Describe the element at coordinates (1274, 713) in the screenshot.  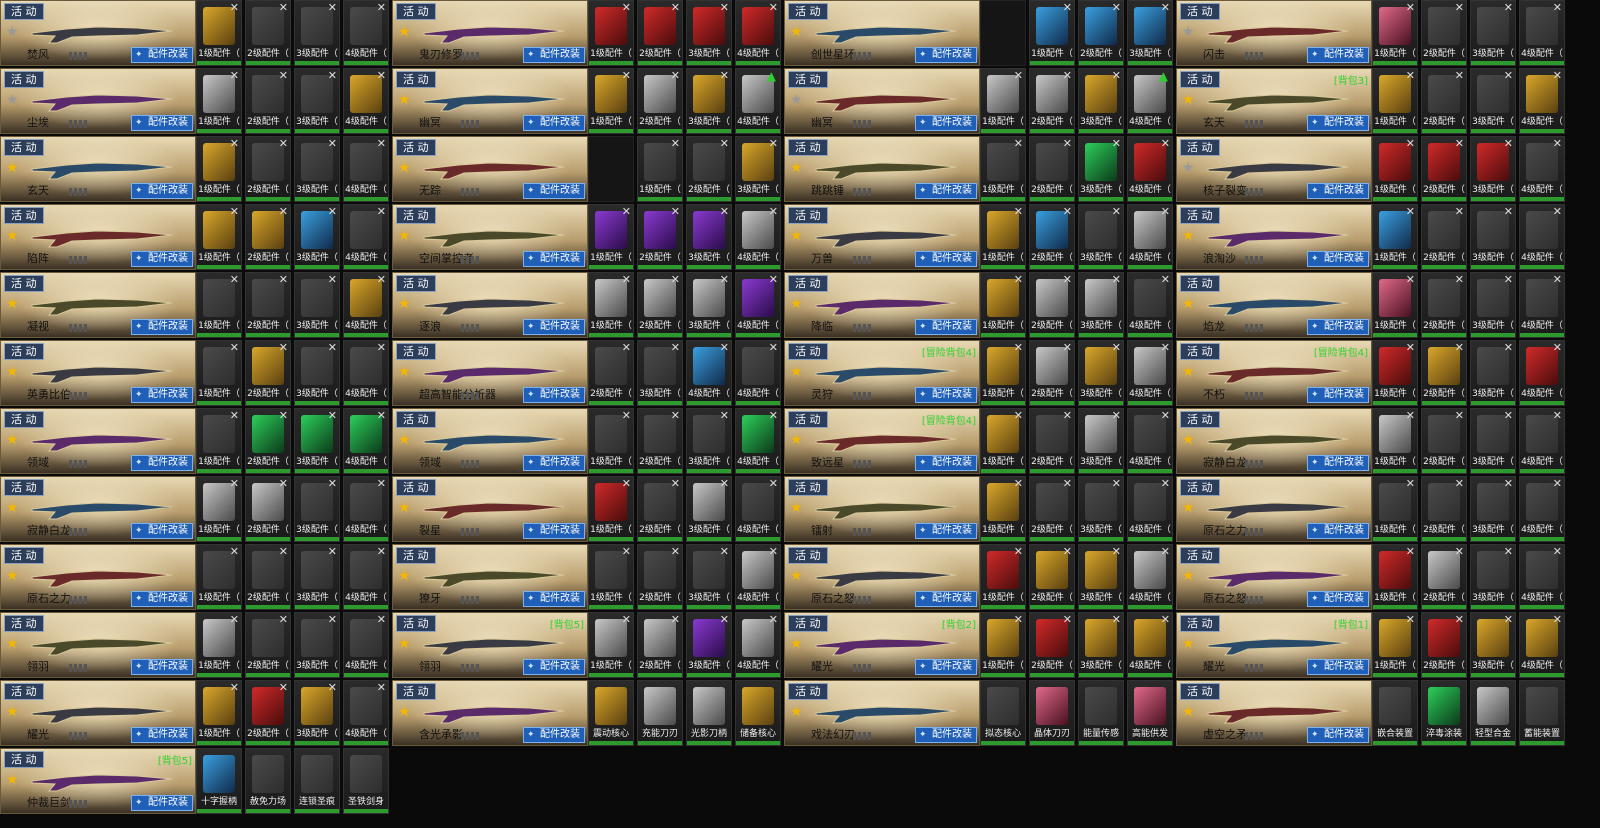
I see `weapon-card: 活 动 ★ 虚空之矛 配件改装` at that location.